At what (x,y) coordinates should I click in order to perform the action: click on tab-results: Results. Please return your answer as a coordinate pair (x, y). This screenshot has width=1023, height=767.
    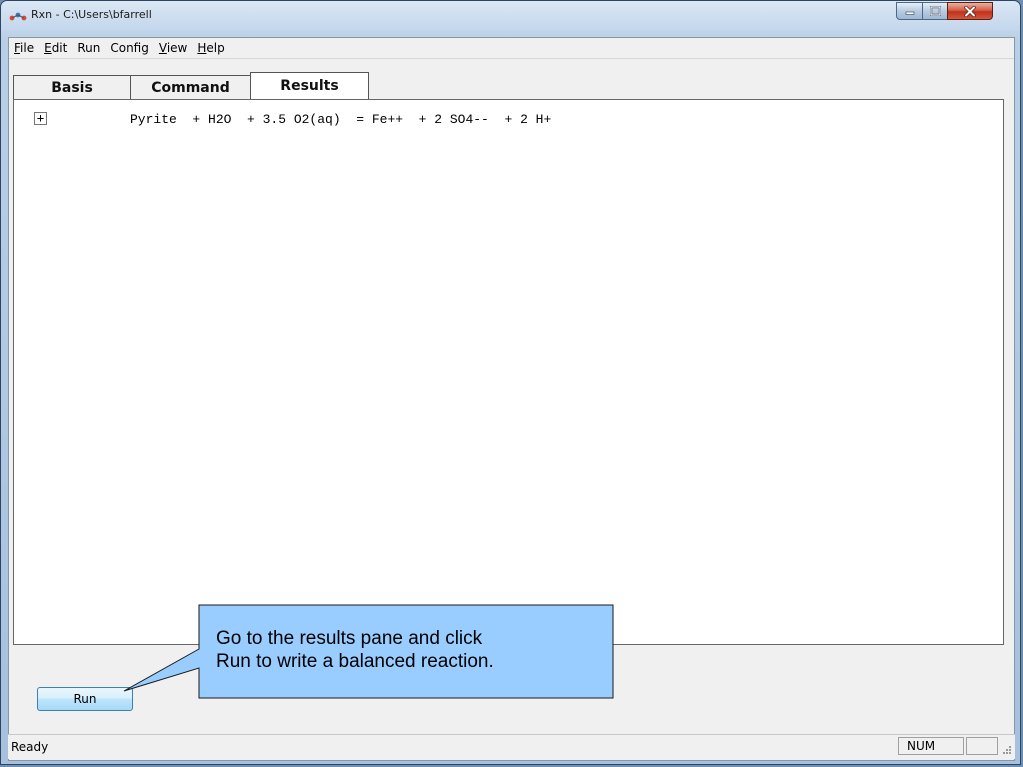
    Looking at the image, I should click on (309, 85).